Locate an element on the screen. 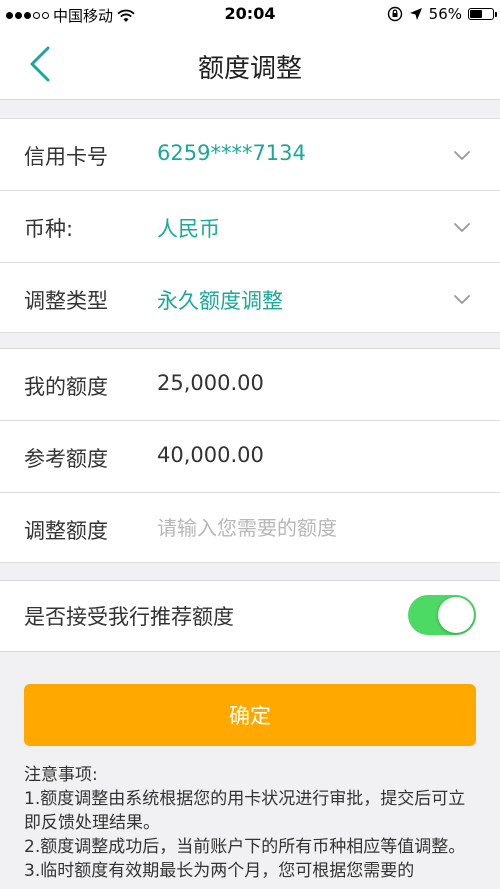 The height and width of the screenshot is (889, 500). recommend-group: 是否接受我行推荐额度 is located at coordinates (250, 616).